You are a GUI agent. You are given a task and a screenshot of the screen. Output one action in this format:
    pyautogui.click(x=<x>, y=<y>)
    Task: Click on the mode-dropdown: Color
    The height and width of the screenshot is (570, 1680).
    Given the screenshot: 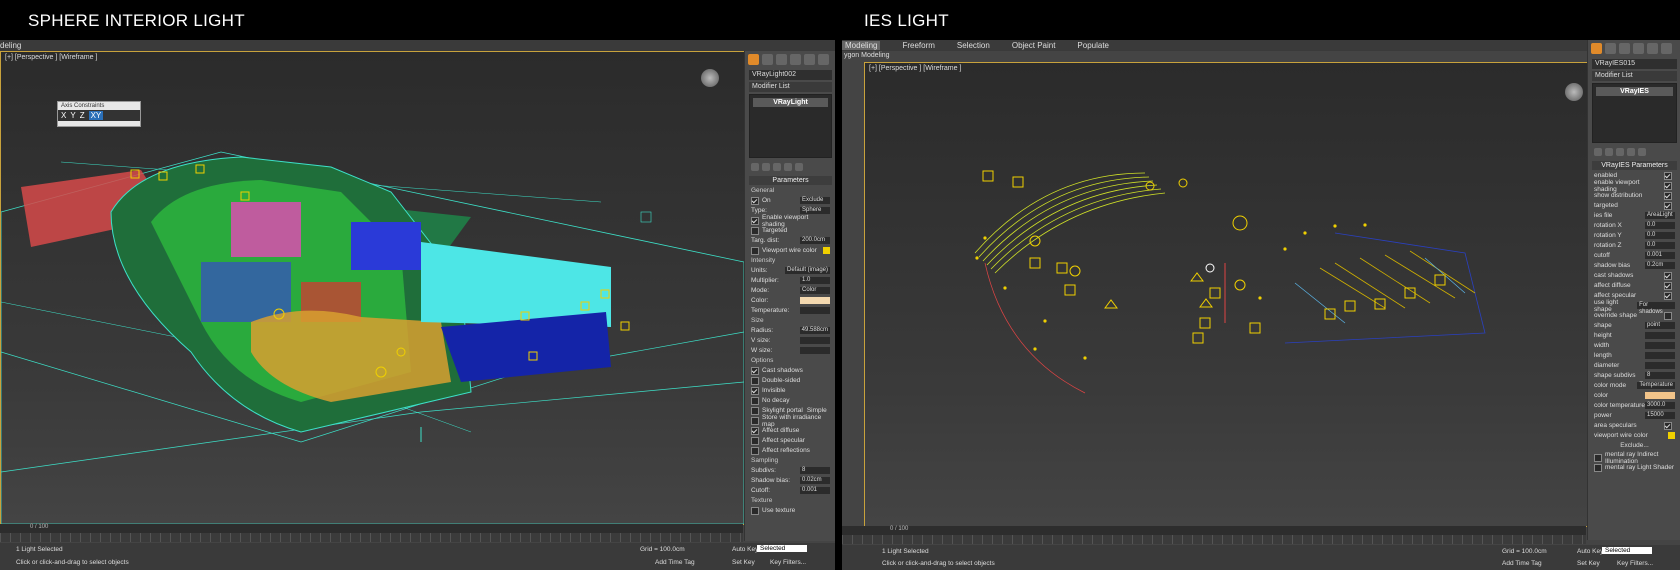 What is the action you would take?
    pyautogui.click(x=815, y=290)
    